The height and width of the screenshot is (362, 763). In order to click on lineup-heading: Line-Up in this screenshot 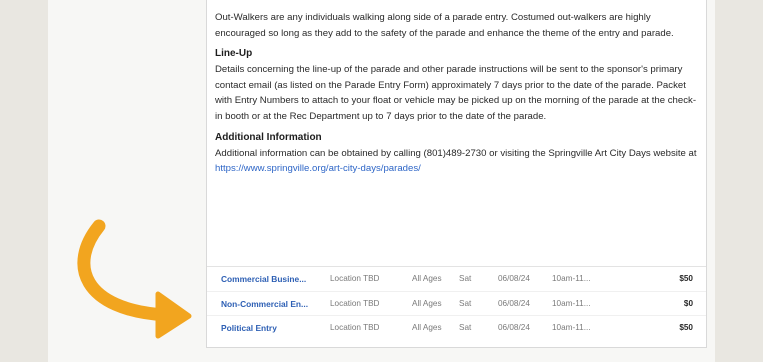, I will do `click(234, 54)`.